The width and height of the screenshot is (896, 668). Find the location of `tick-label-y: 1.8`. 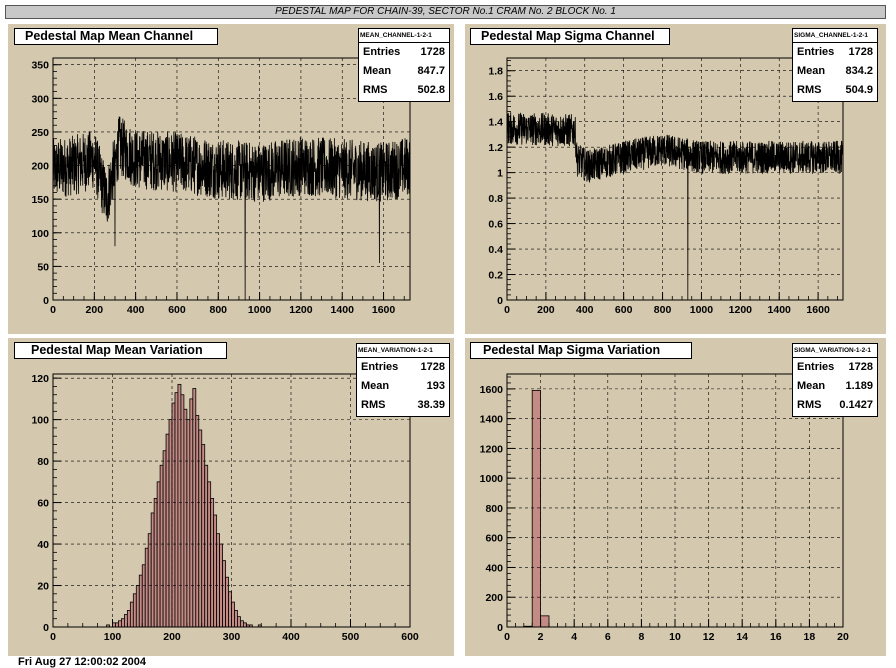

tick-label-y: 1.8 is located at coordinates (495, 72).